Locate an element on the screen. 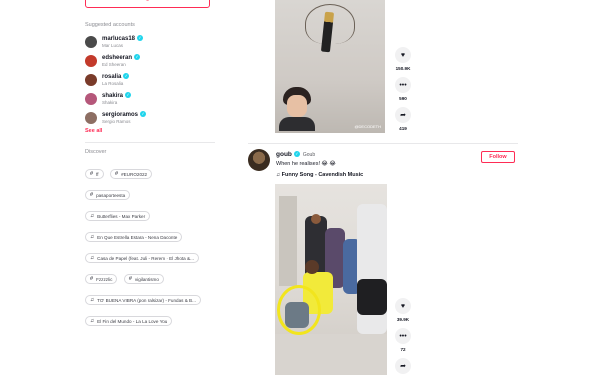 The height and width of the screenshot is (375, 600). like-count: 39.9K is located at coordinates (403, 319).